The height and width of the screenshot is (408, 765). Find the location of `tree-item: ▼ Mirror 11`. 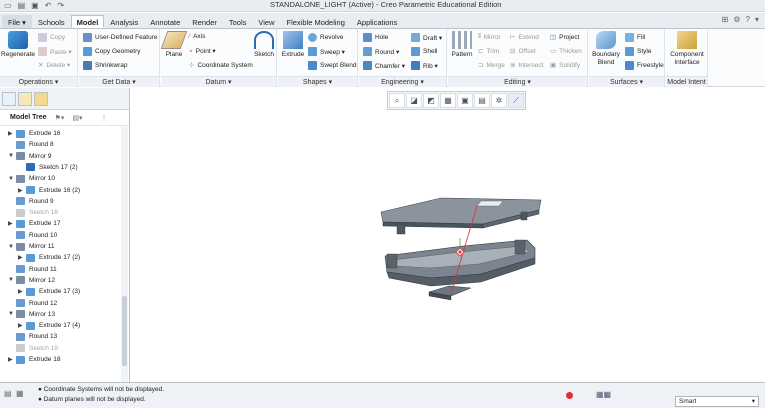

tree-item: ▼ Mirror 11 is located at coordinates (31, 246).